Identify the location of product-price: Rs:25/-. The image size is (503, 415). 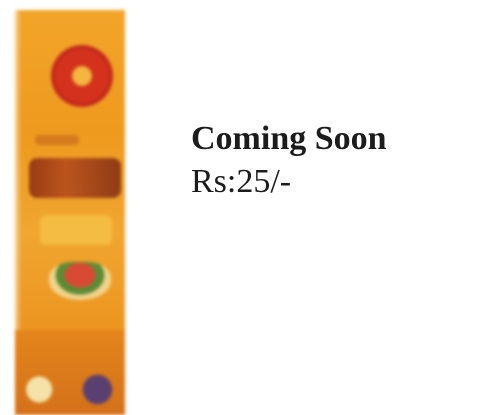
(241, 181).